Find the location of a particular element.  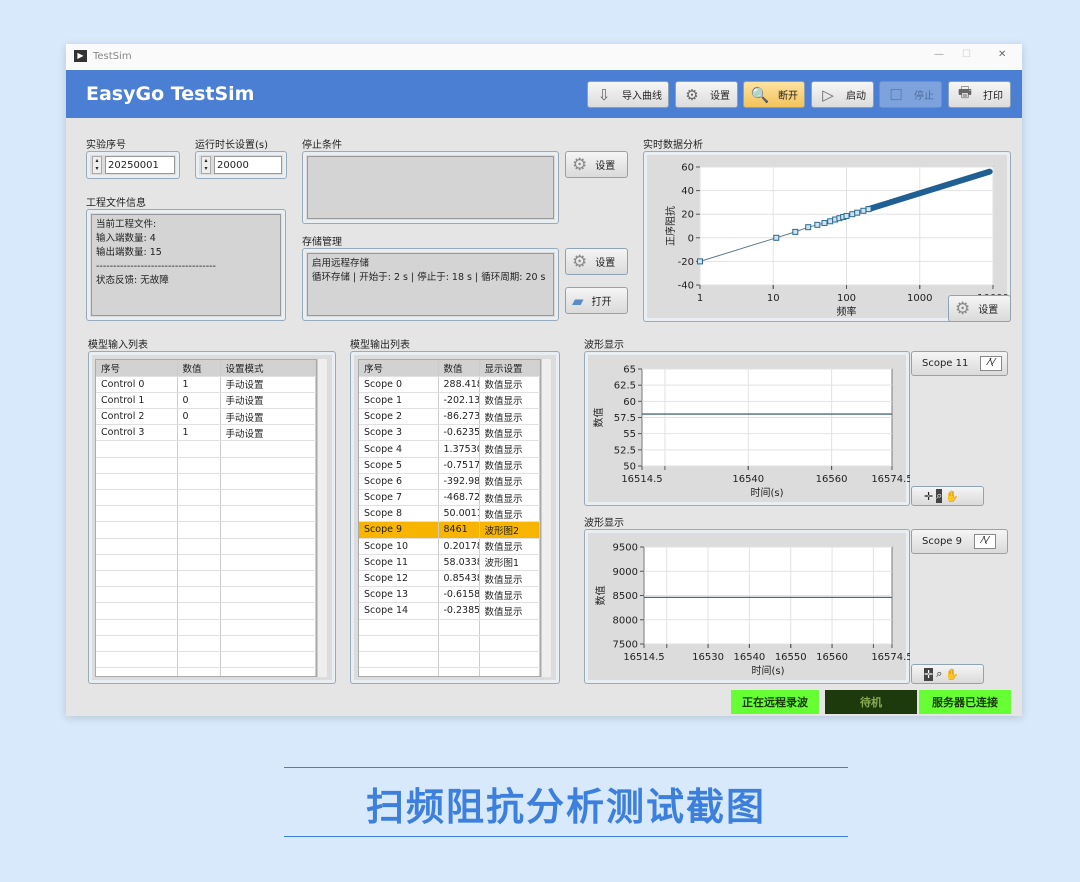

table-cell: 0.85438 is located at coordinates (459, 579).